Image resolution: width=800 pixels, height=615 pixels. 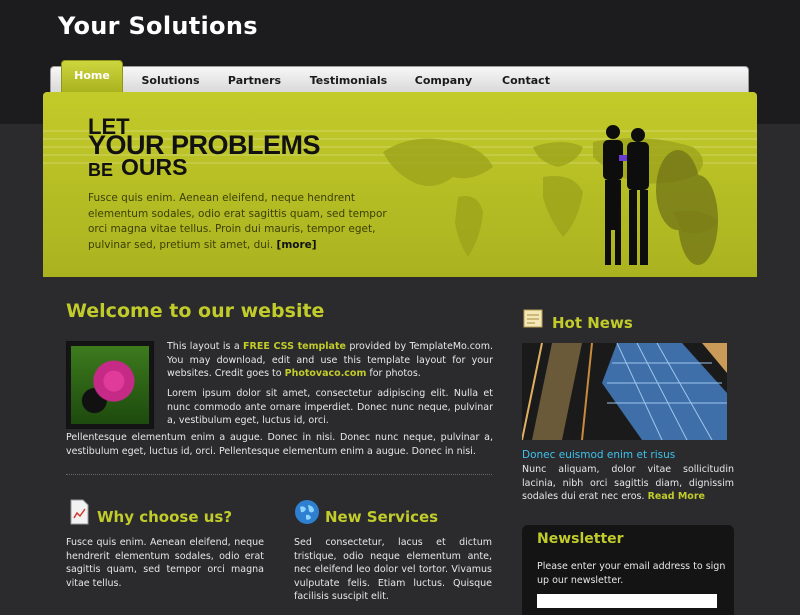 What do you see at coordinates (279, 474) in the screenshot?
I see `section-divider` at bounding box center [279, 474].